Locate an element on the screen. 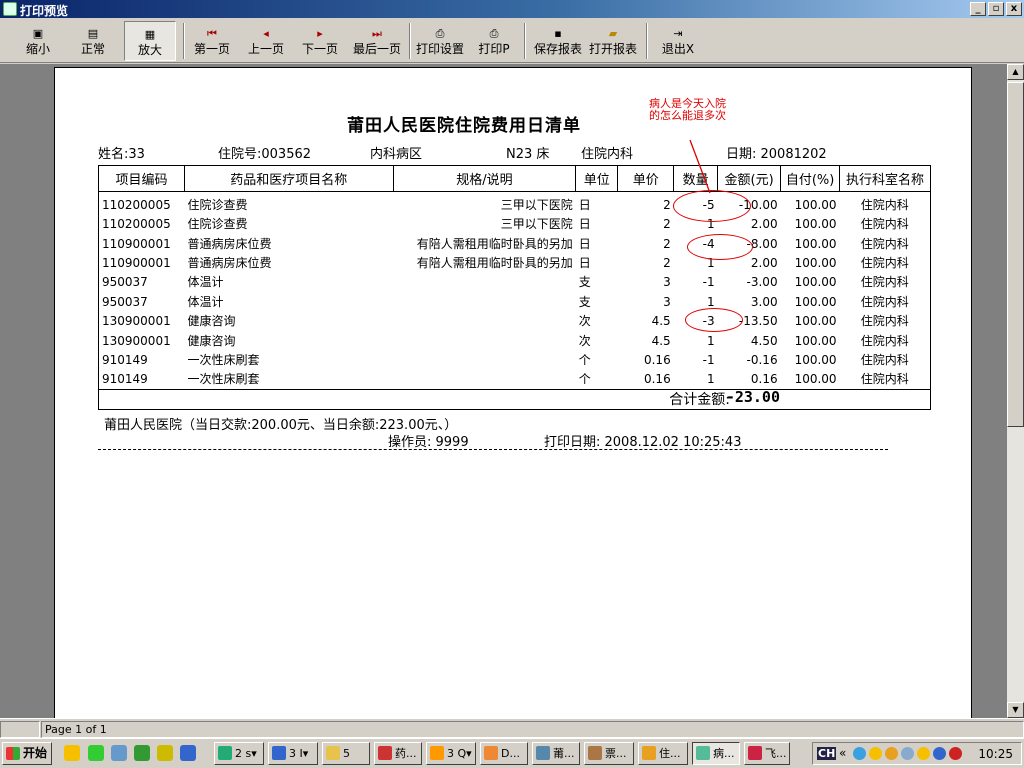  scroll-thumb is located at coordinates (1015, 254).